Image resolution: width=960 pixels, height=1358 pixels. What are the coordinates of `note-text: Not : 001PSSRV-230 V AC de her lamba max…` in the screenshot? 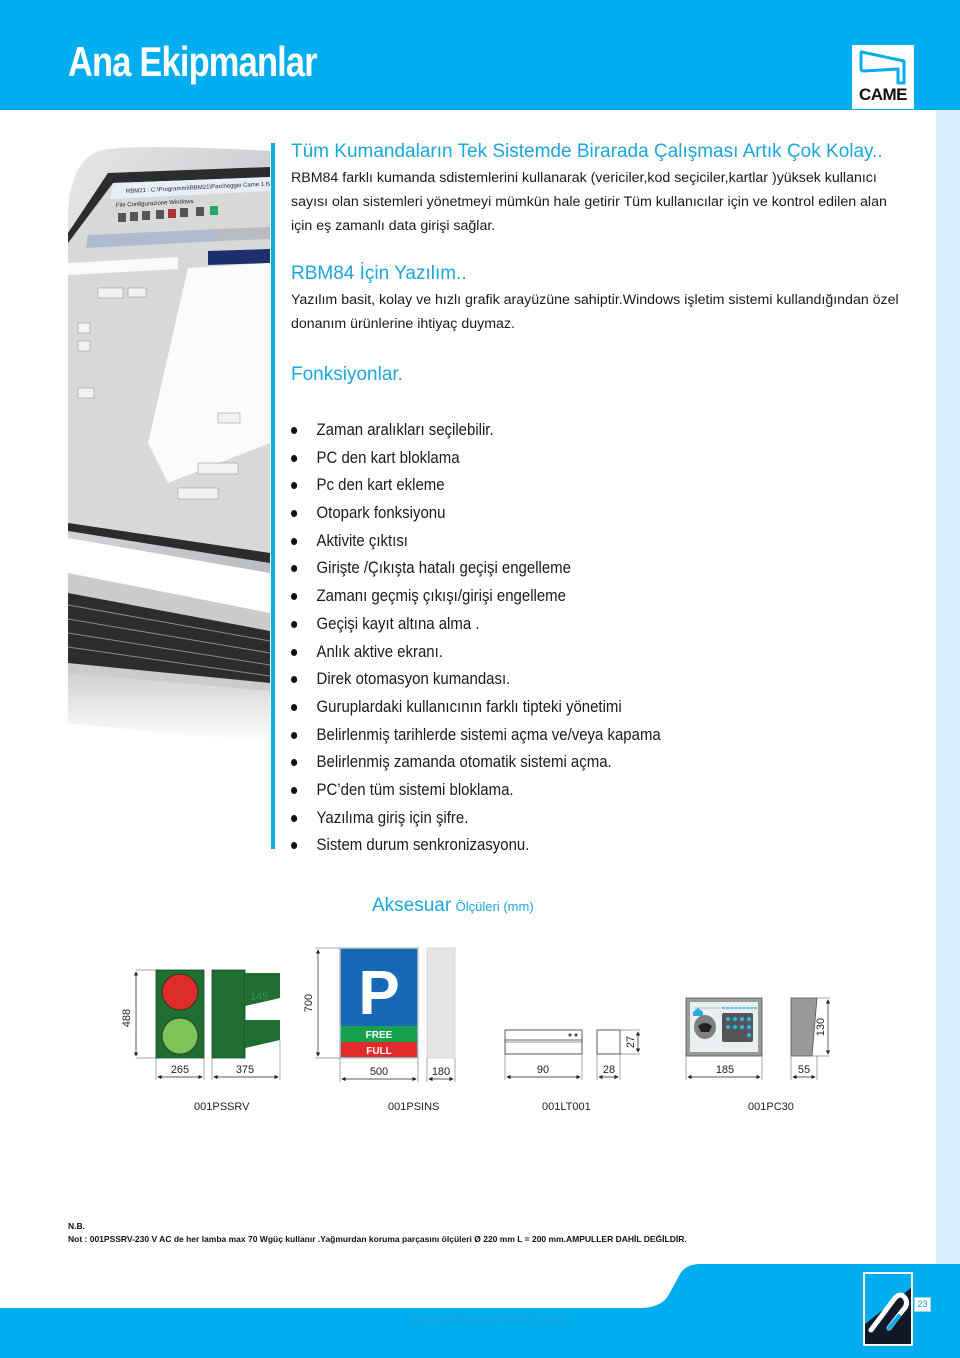 It's located at (377, 1239).